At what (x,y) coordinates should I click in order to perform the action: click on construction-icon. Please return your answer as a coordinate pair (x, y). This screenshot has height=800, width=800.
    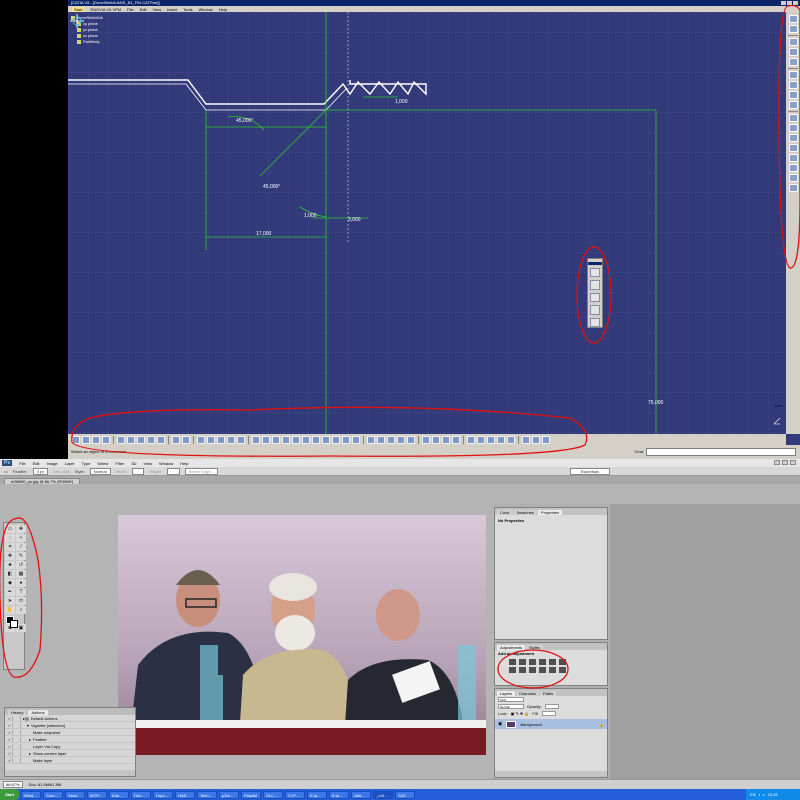
    Looking at the image, I should click on (221, 439).